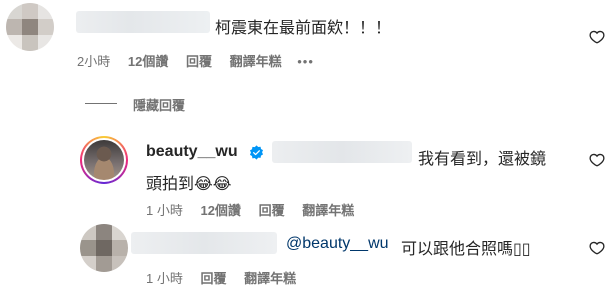 This screenshot has width=616, height=298. Describe the element at coordinates (104, 160) in the screenshot. I see `avatar-beauty-wu` at that location.